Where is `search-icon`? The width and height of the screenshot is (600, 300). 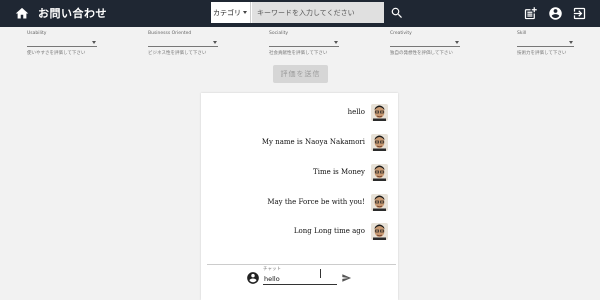
search-icon is located at coordinates (397, 13).